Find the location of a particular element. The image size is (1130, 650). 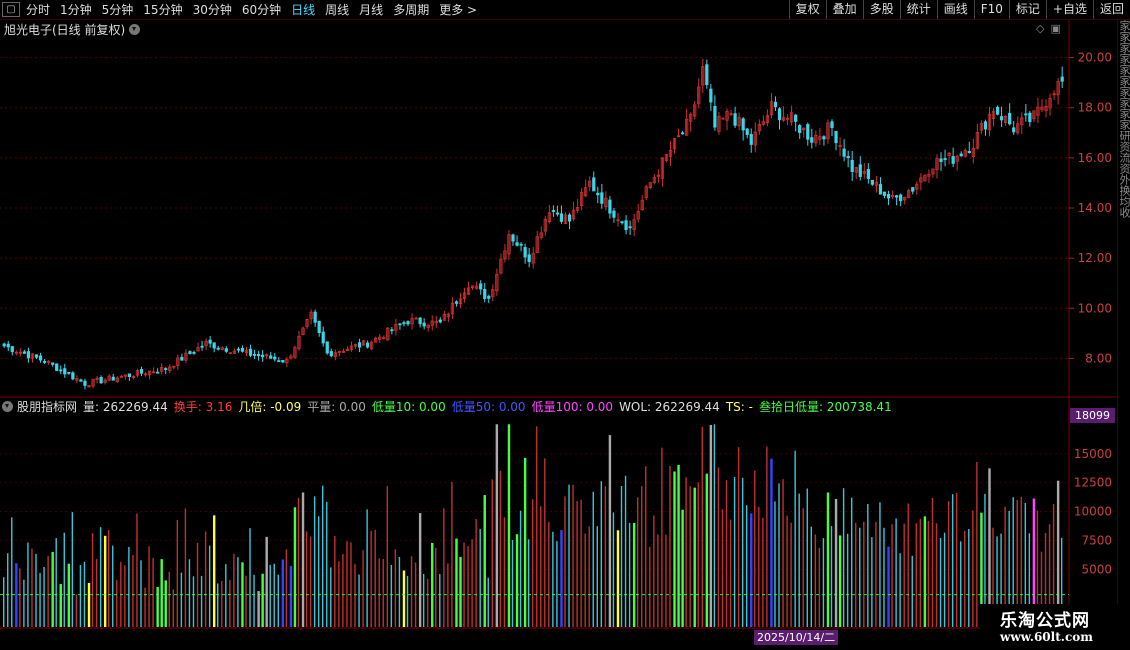

period-tab-2: 5分钟 is located at coordinates (118, 9).